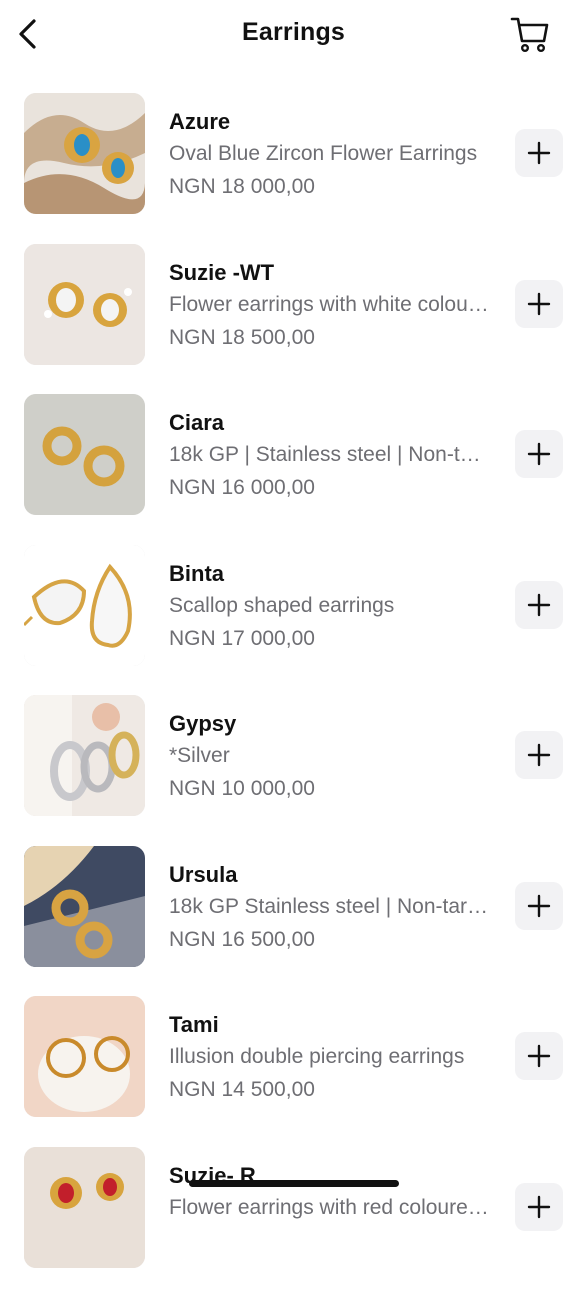  I want to click on product-price: NGN 16 000,00, so click(242, 487).